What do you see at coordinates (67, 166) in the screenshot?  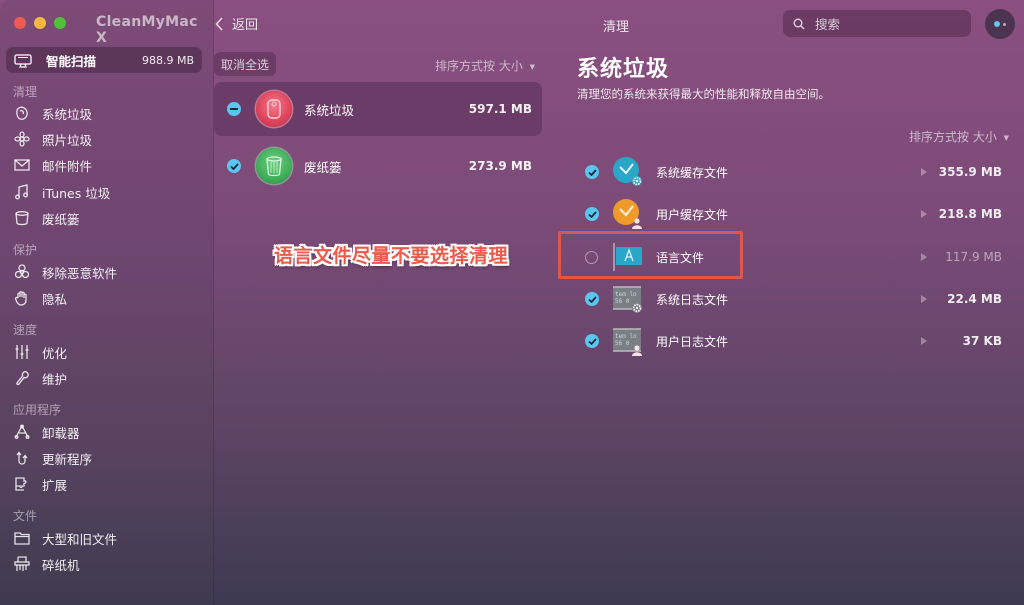 I see `sidebar-item-label: 邮件附件` at bounding box center [67, 166].